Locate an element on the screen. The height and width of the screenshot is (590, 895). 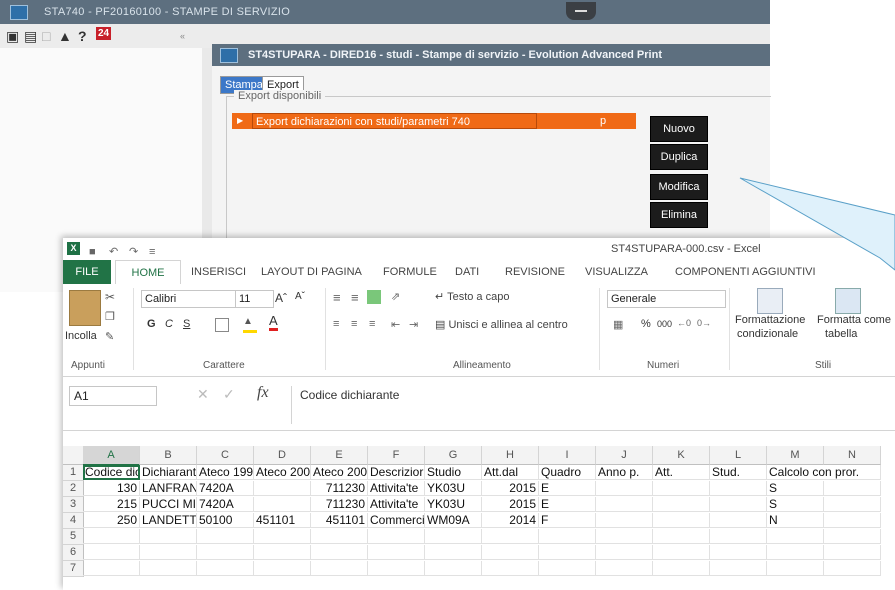
table-cell: S is located at coordinates (795, 504).